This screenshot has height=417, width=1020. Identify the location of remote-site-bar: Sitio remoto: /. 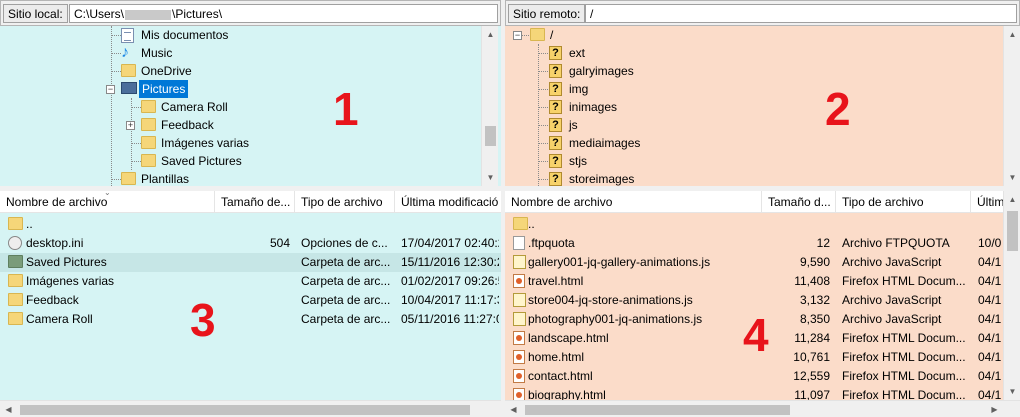
(762, 13).